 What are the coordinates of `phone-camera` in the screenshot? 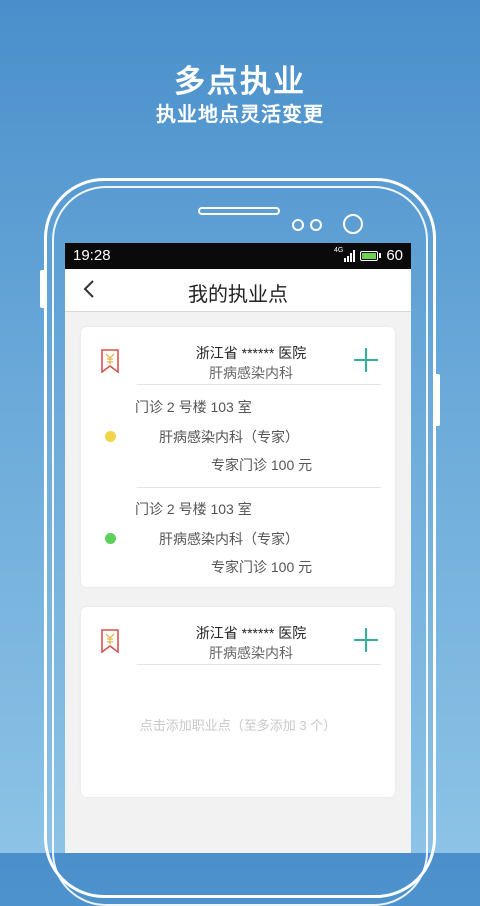 It's located at (353, 224).